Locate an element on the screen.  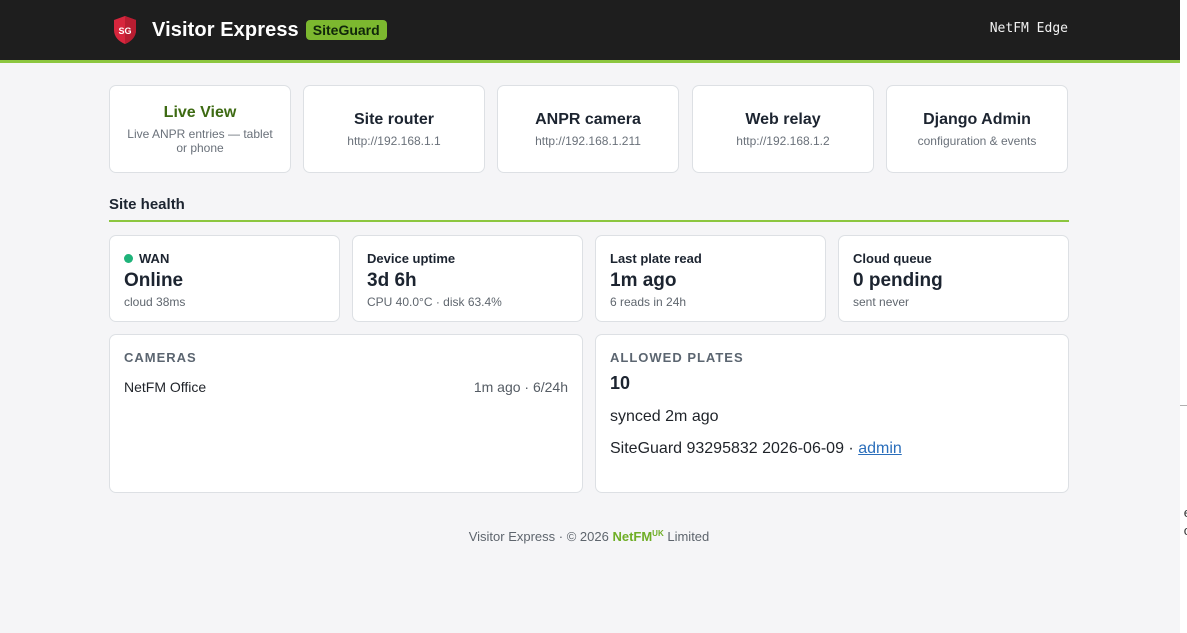
quicklink-title: ANPR camera is located at coordinates (588, 119).